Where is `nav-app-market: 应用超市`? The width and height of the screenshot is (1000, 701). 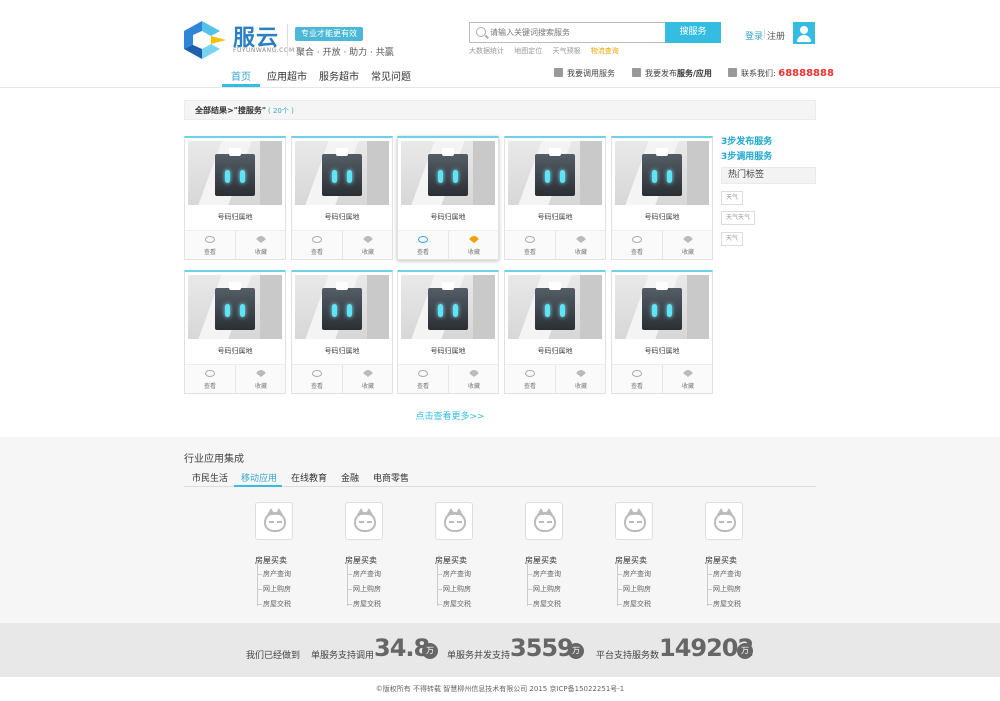
nav-app-market: 应用超市 is located at coordinates (287, 75).